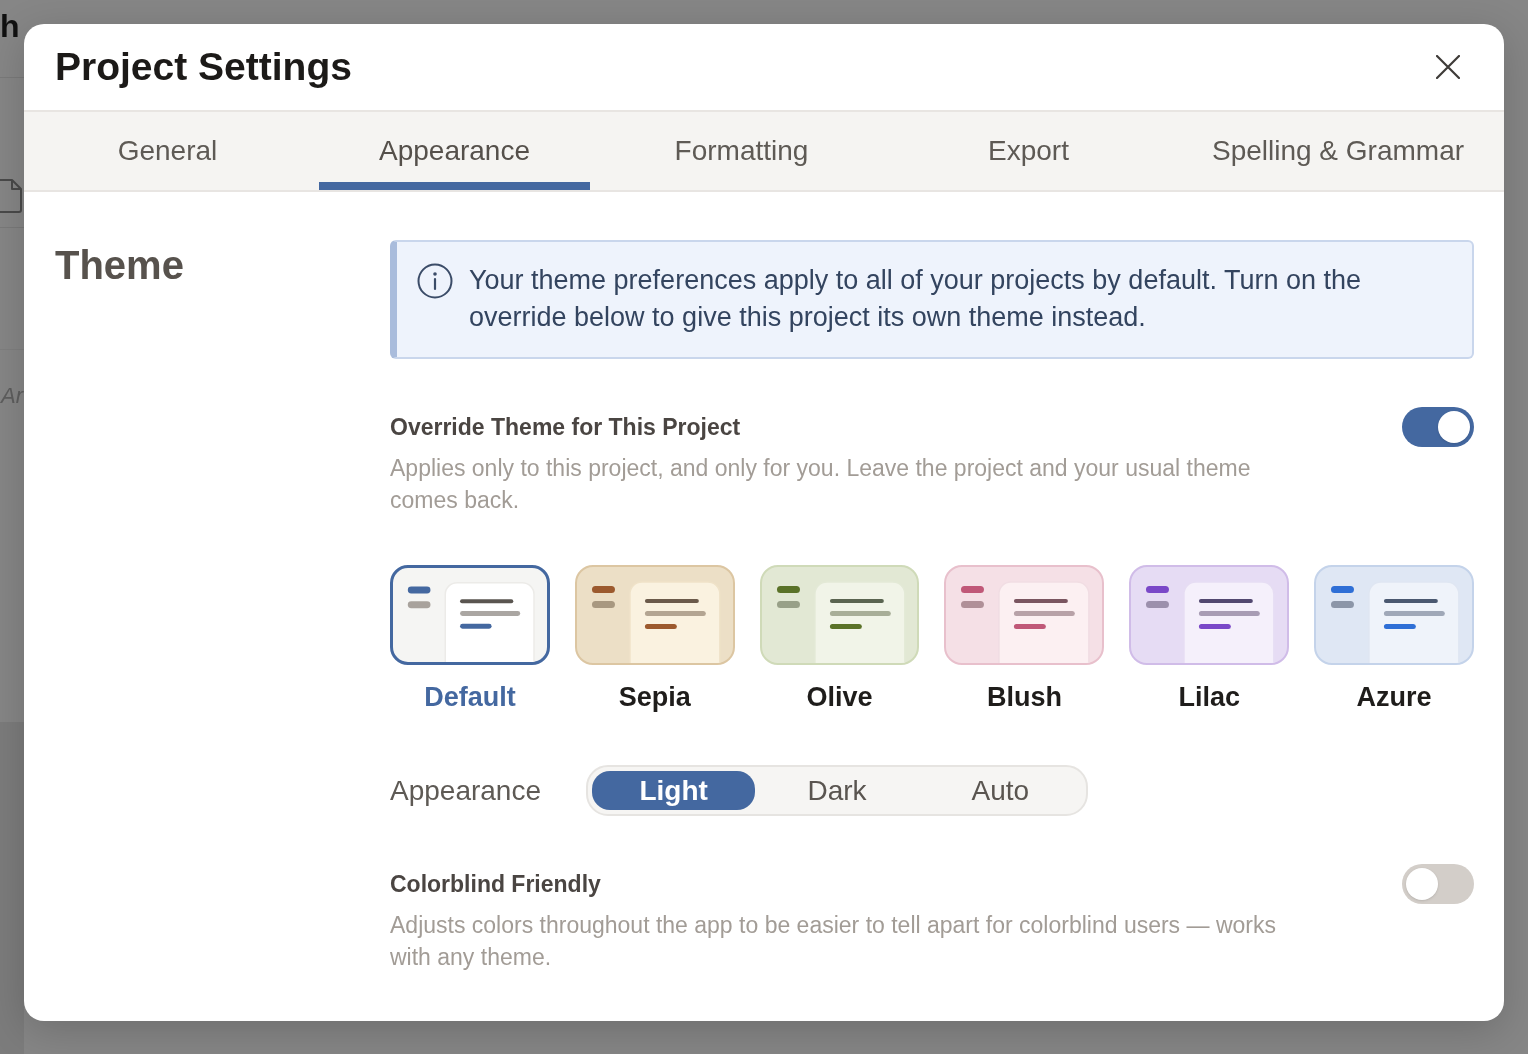 Image resolution: width=1528 pixels, height=1054 pixels. Describe the element at coordinates (454, 151) in the screenshot. I see `tab: Appearance` at that location.